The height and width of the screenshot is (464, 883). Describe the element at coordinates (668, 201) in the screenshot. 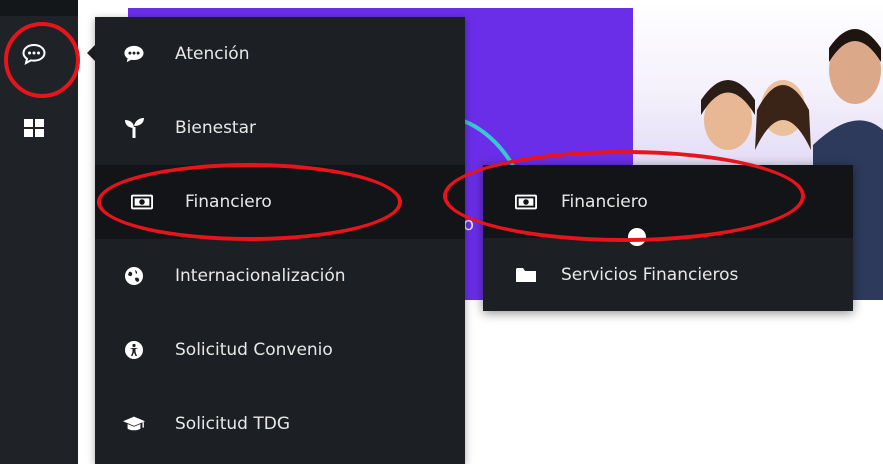

I see `submenu-item-financiero: Financiero` at that location.